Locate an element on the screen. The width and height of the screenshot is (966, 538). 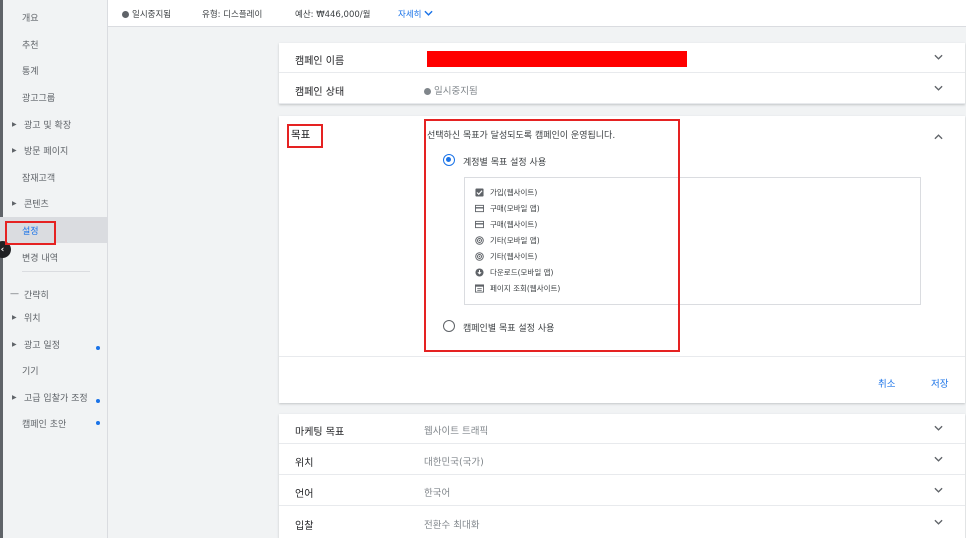
sidebar-item-ad-groups: 광고그룹 is located at coordinates (54, 97).